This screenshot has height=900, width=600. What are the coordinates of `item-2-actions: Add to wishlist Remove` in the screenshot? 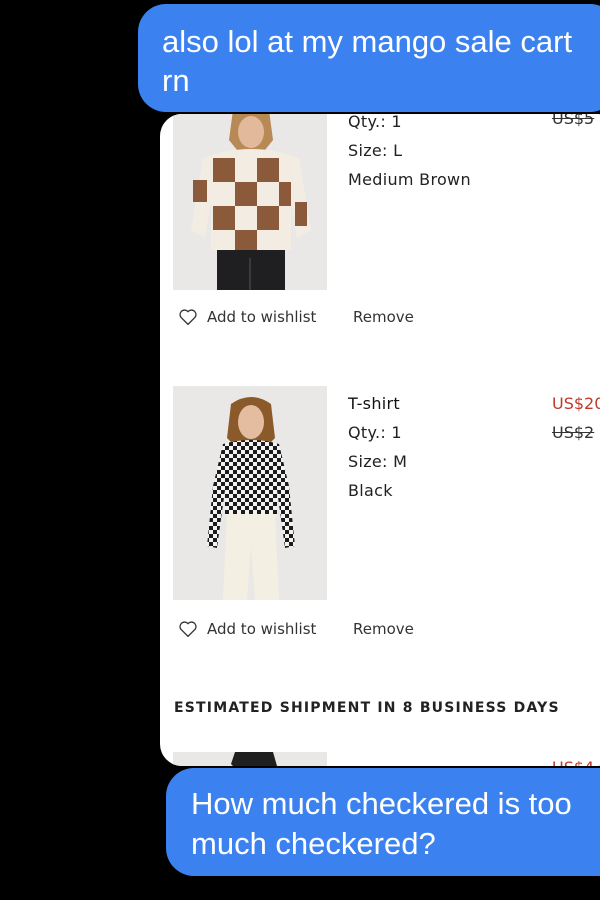 It's located at (296, 629).